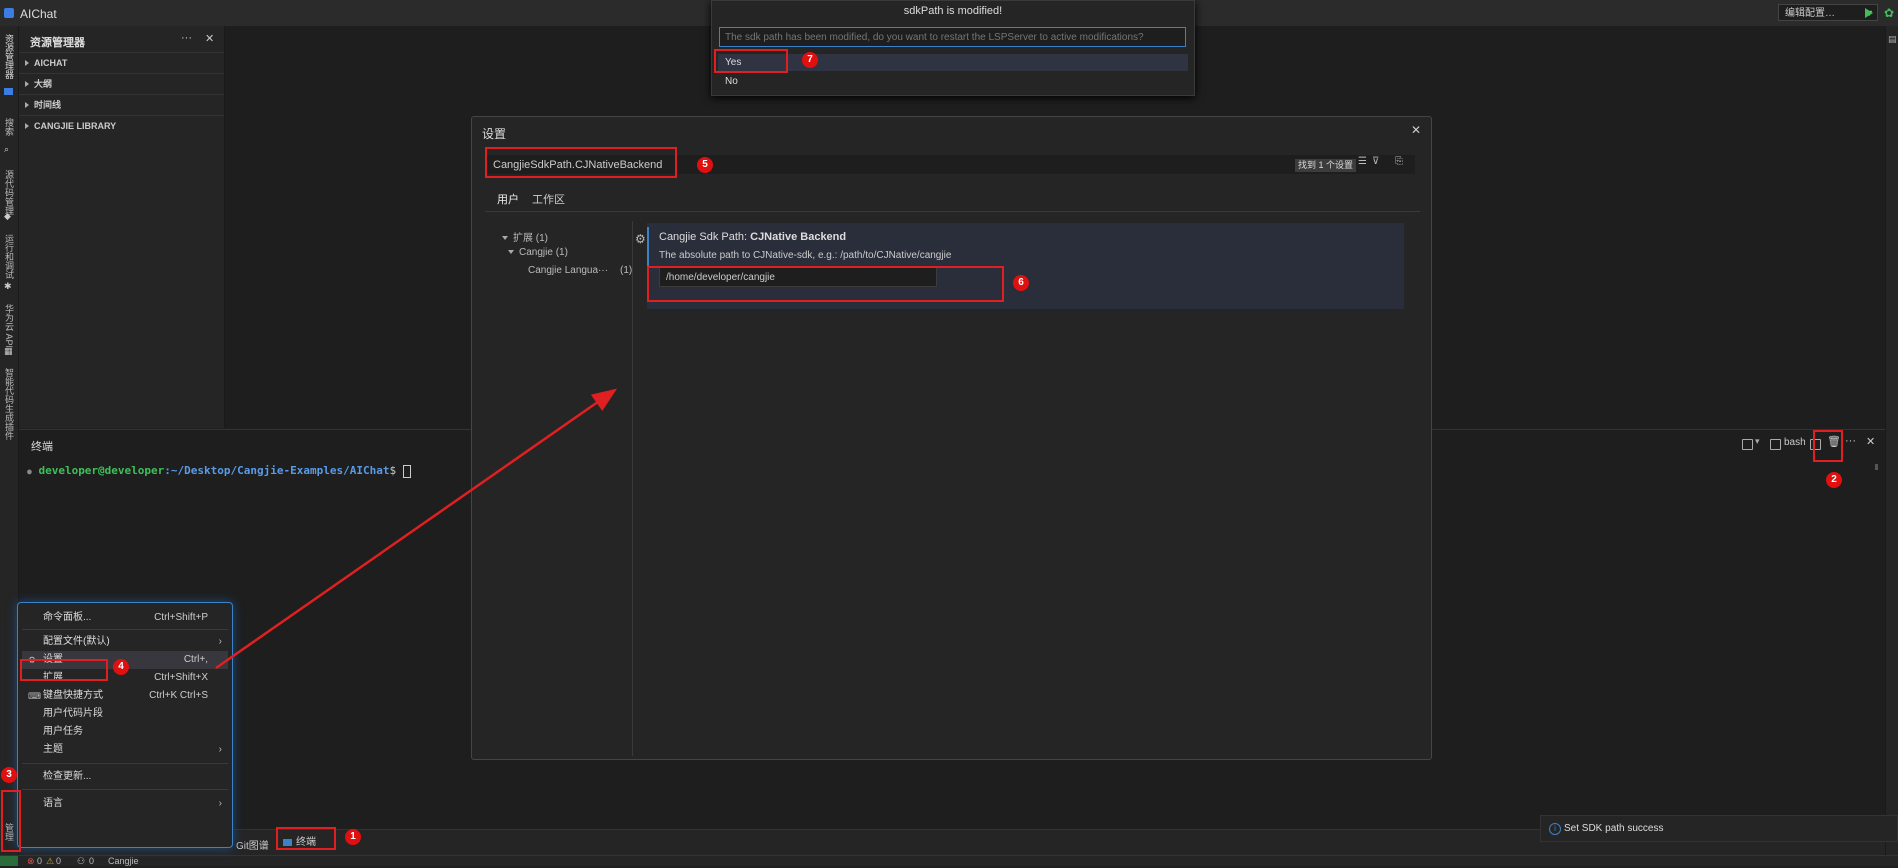  I want to click on highlight-manage, so click(11, 821).